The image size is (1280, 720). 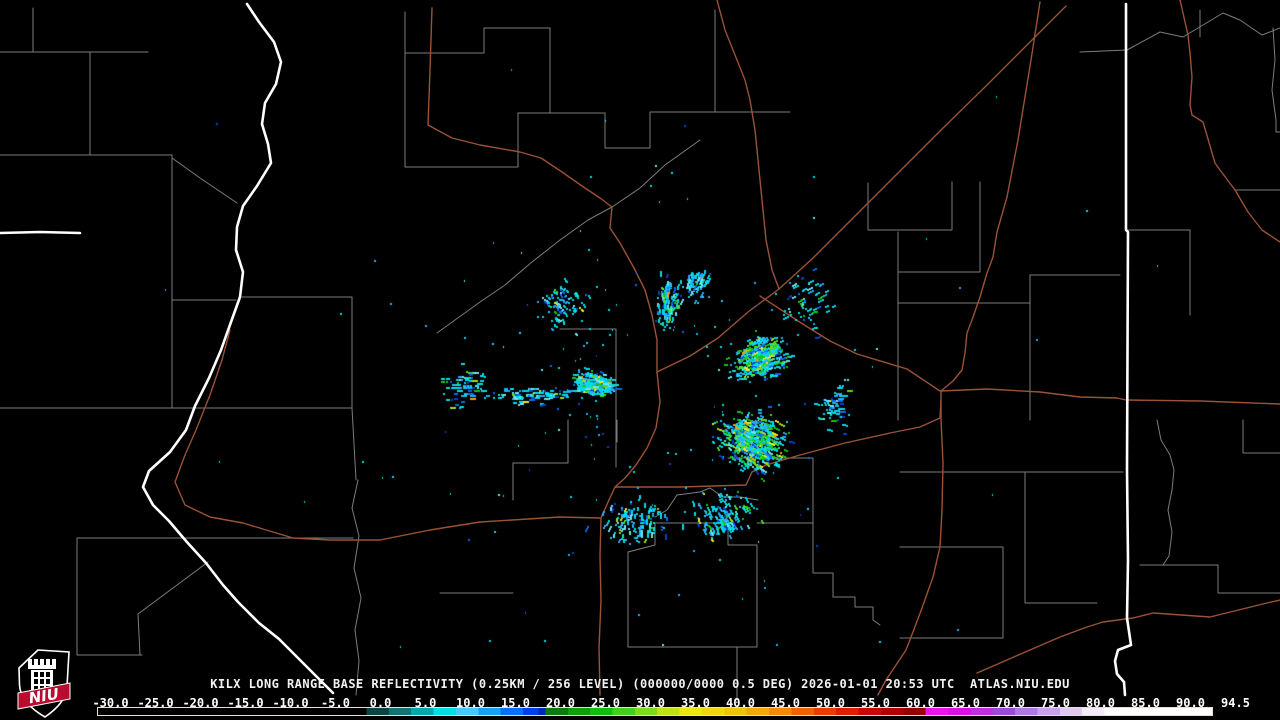 What do you see at coordinates (44, 683) in the screenshot?
I see `niu-logo: NIU` at bounding box center [44, 683].